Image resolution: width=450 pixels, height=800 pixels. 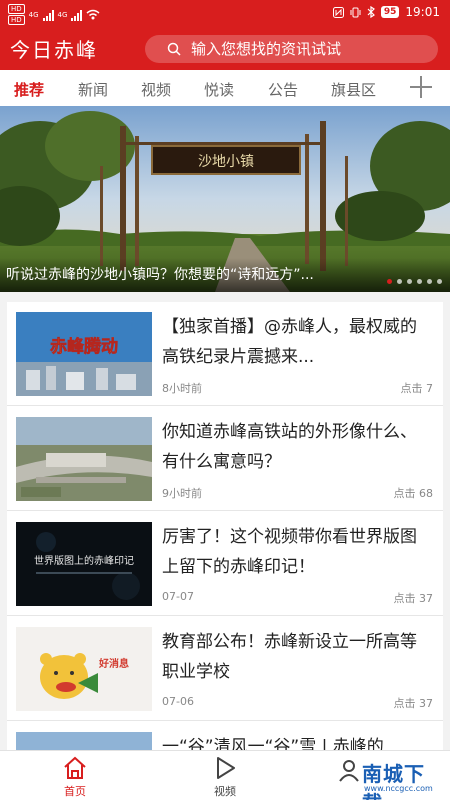 What do you see at coordinates (226, 768) in the screenshot?
I see `play-icon` at bounding box center [226, 768].